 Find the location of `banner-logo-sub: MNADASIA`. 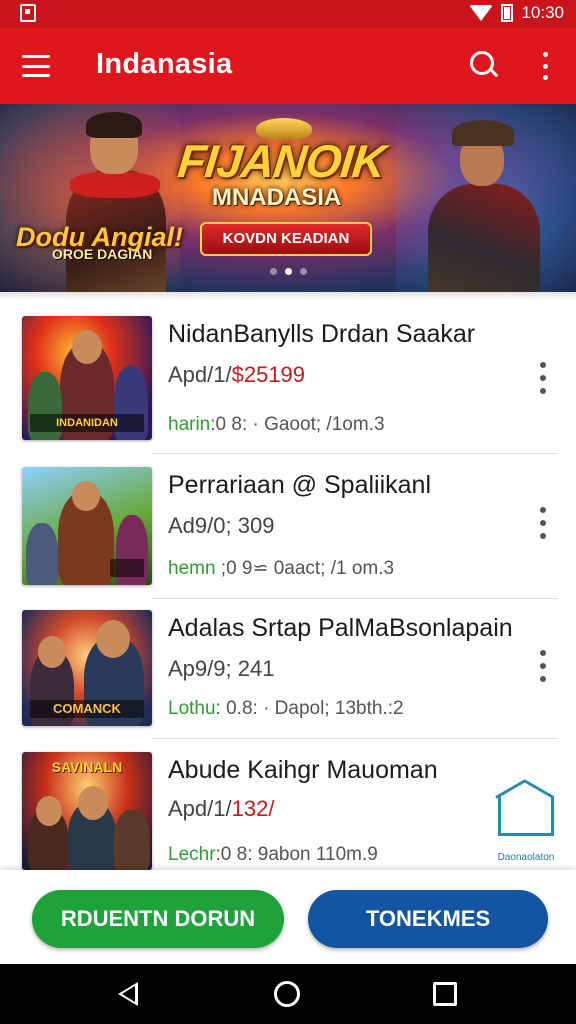

banner-logo-sub: MNADASIA is located at coordinates (277, 197).